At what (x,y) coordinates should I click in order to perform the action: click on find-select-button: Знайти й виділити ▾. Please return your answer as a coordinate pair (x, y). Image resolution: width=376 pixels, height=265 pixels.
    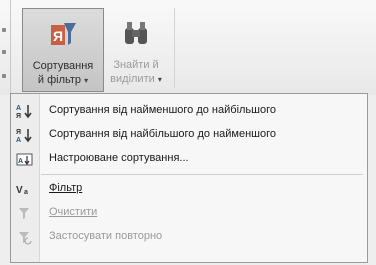
    Looking at the image, I should click on (136, 50).